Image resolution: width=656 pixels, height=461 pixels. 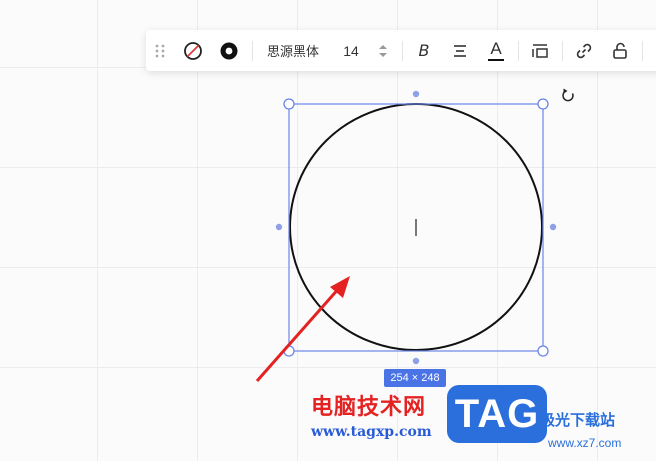 What do you see at coordinates (302, 329) in the screenshot?
I see `red-arrow-annotation` at bounding box center [302, 329].